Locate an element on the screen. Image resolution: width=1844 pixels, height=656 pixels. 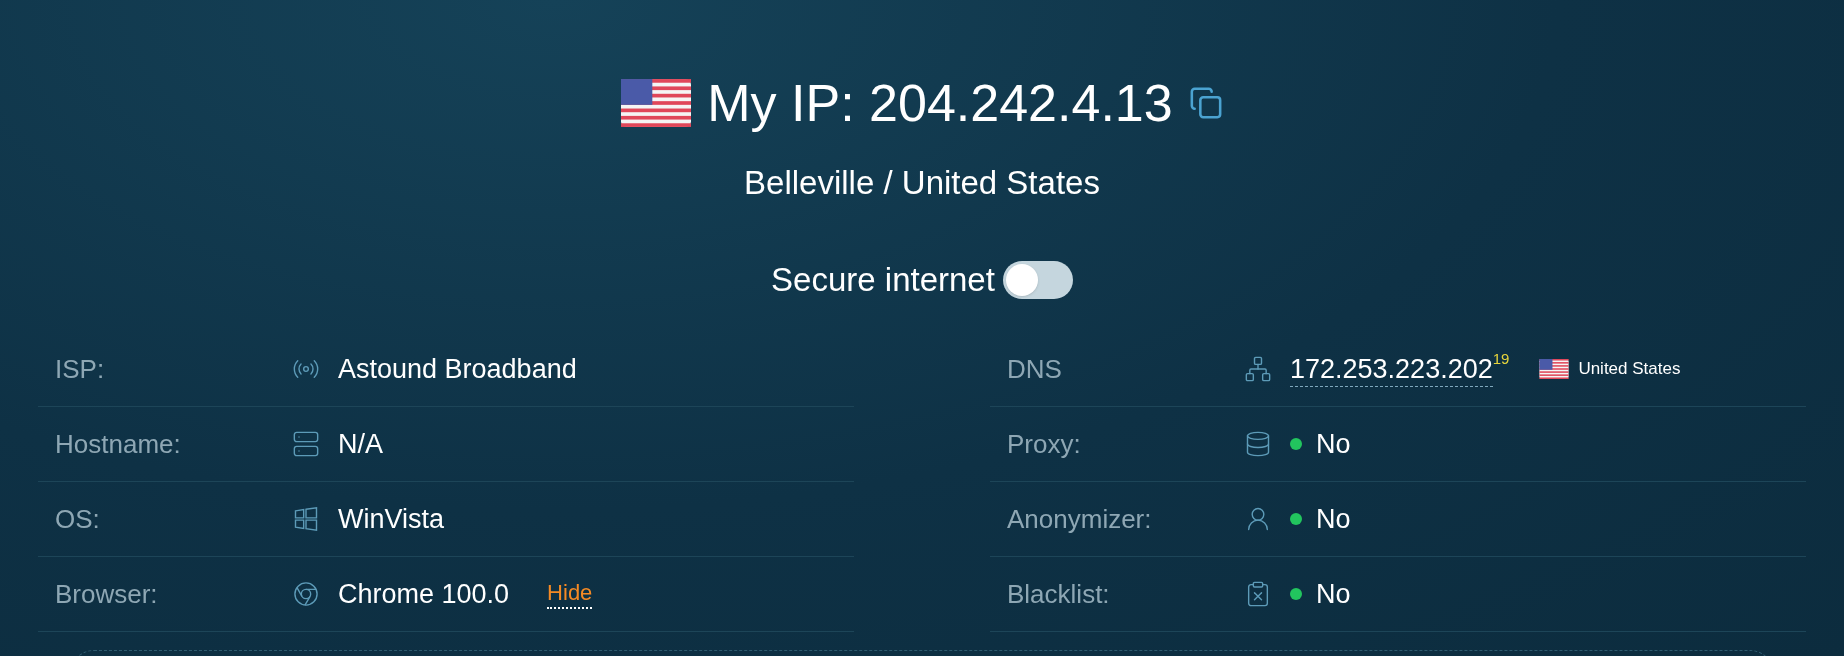
row-value: Chrome 100.0 is located at coordinates (424, 594).